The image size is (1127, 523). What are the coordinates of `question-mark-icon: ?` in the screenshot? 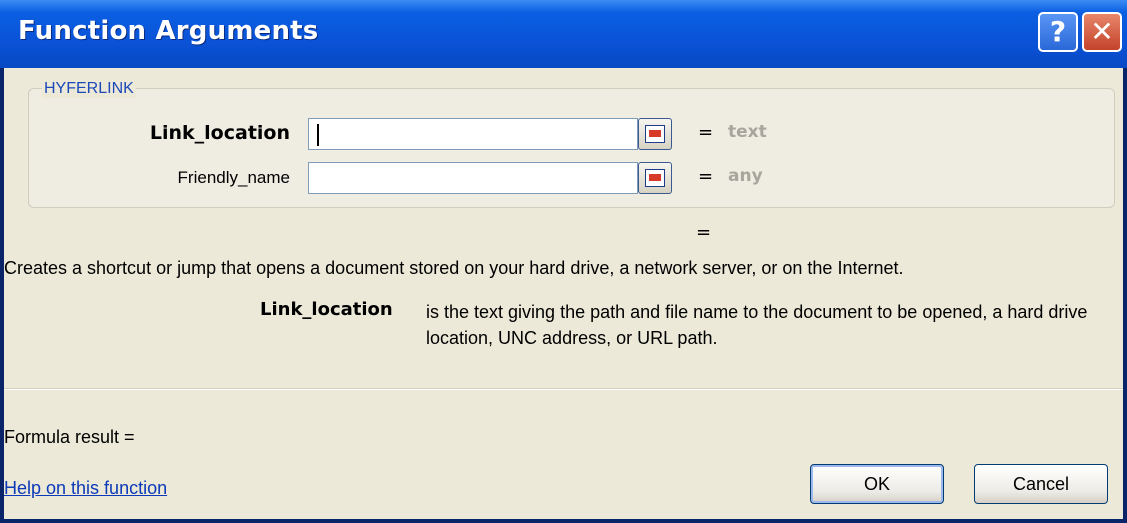 It's located at (1058, 31).